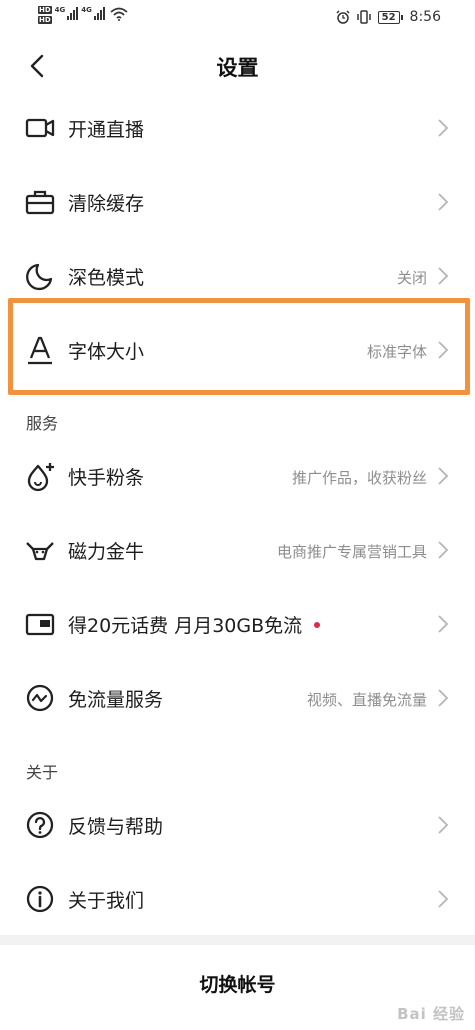 This screenshot has height=1030, width=475. Describe the element at coordinates (363, 17) in the screenshot. I see `vibrate-icon` at that location.